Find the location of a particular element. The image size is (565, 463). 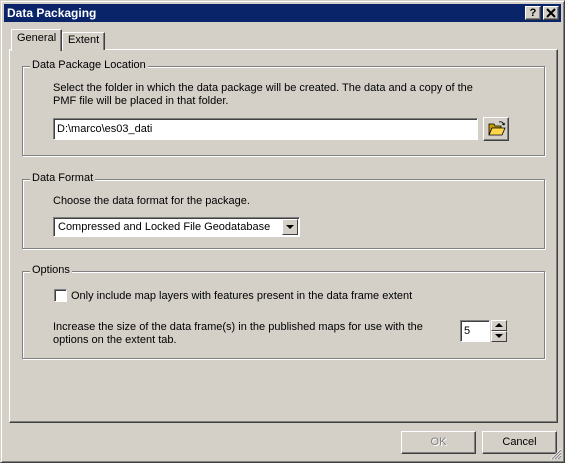

help-button: ? is located at coordinates (533, 13).